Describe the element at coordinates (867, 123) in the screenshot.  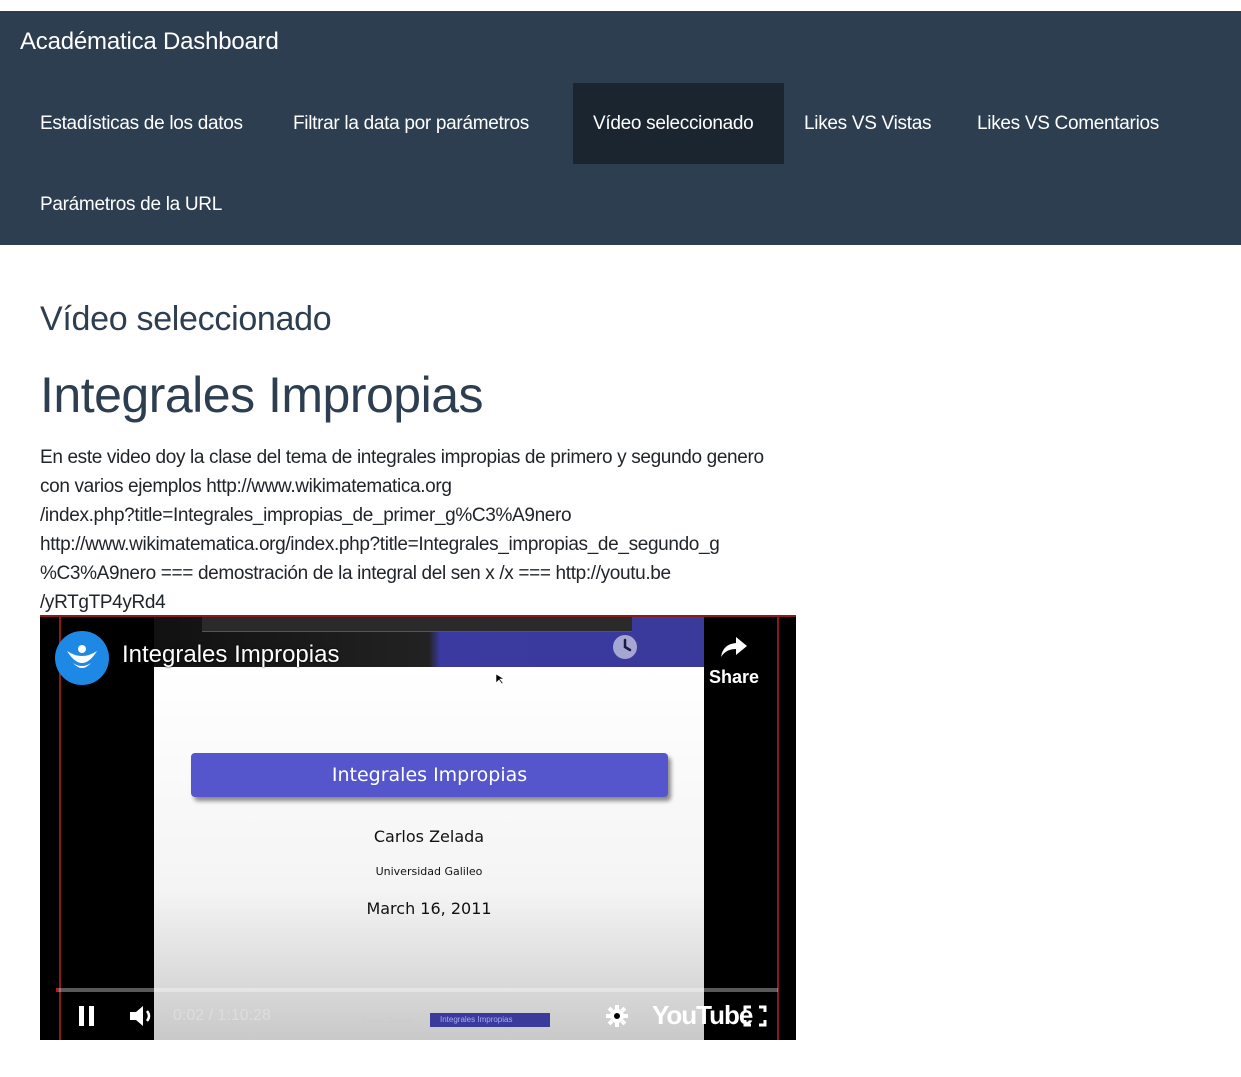
I see `tab-likes-vs-vistas: Likes VS Vistas` at that location.